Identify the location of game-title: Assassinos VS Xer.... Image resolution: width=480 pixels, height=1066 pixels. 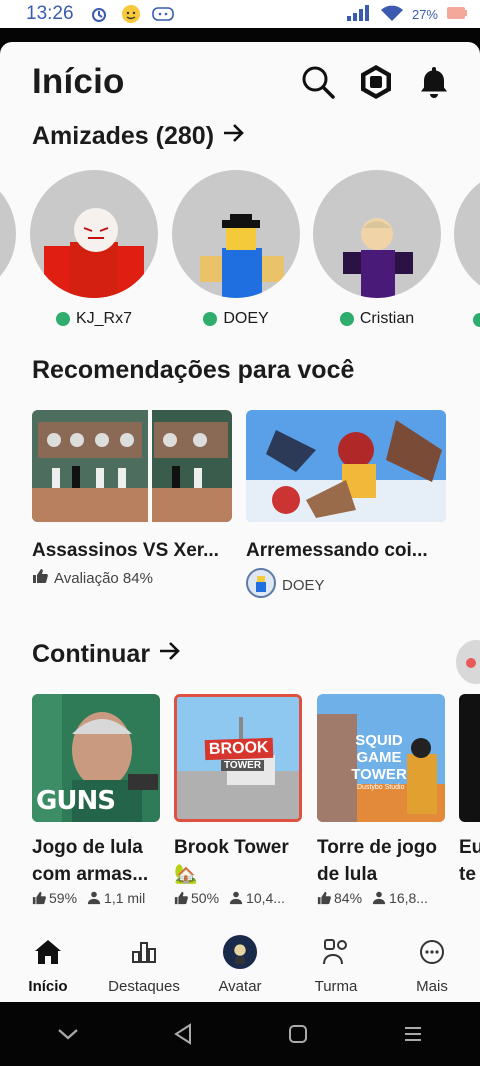
(125, 550).